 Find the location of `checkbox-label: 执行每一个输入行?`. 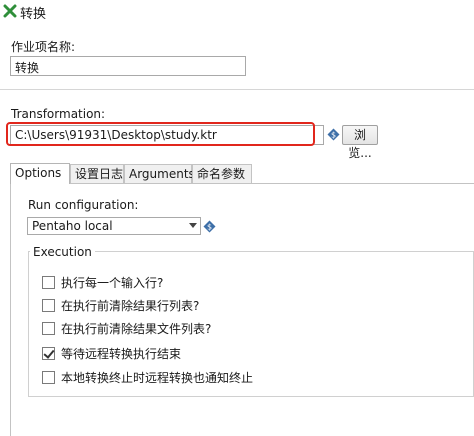

checkbox-label: 执行每一个输入行? is located at coordinates (112, 282).